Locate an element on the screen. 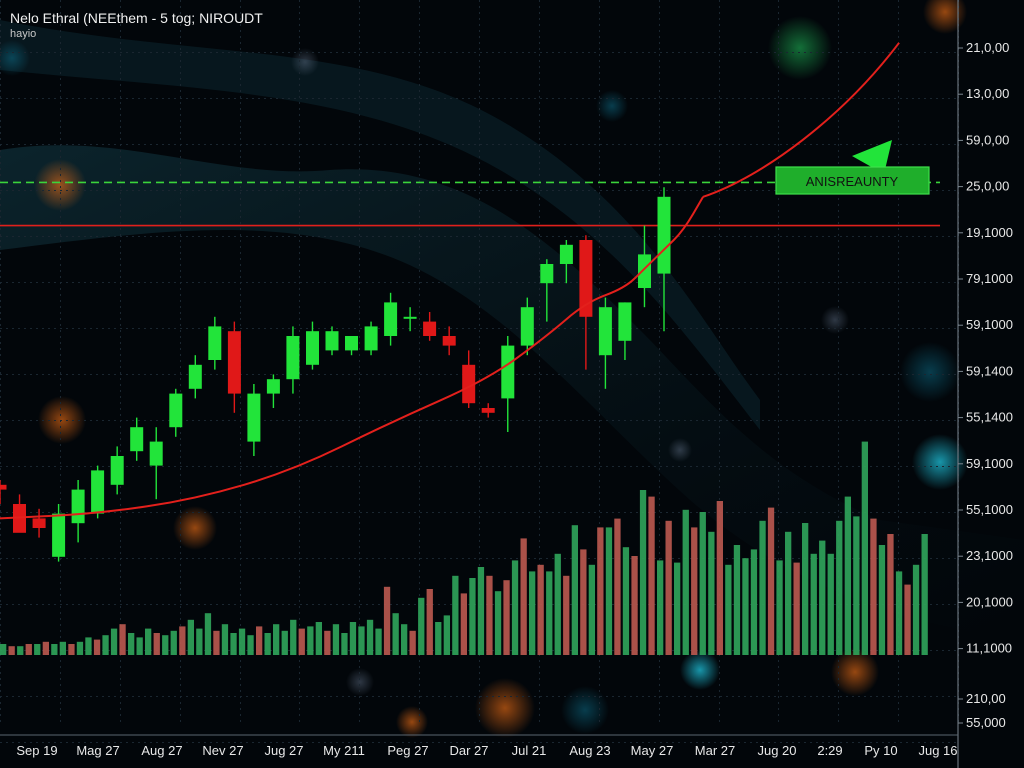 This screenshot has width=1024, height=768. x-tick-label: Dar 27 is located at coordinates (468, 750).